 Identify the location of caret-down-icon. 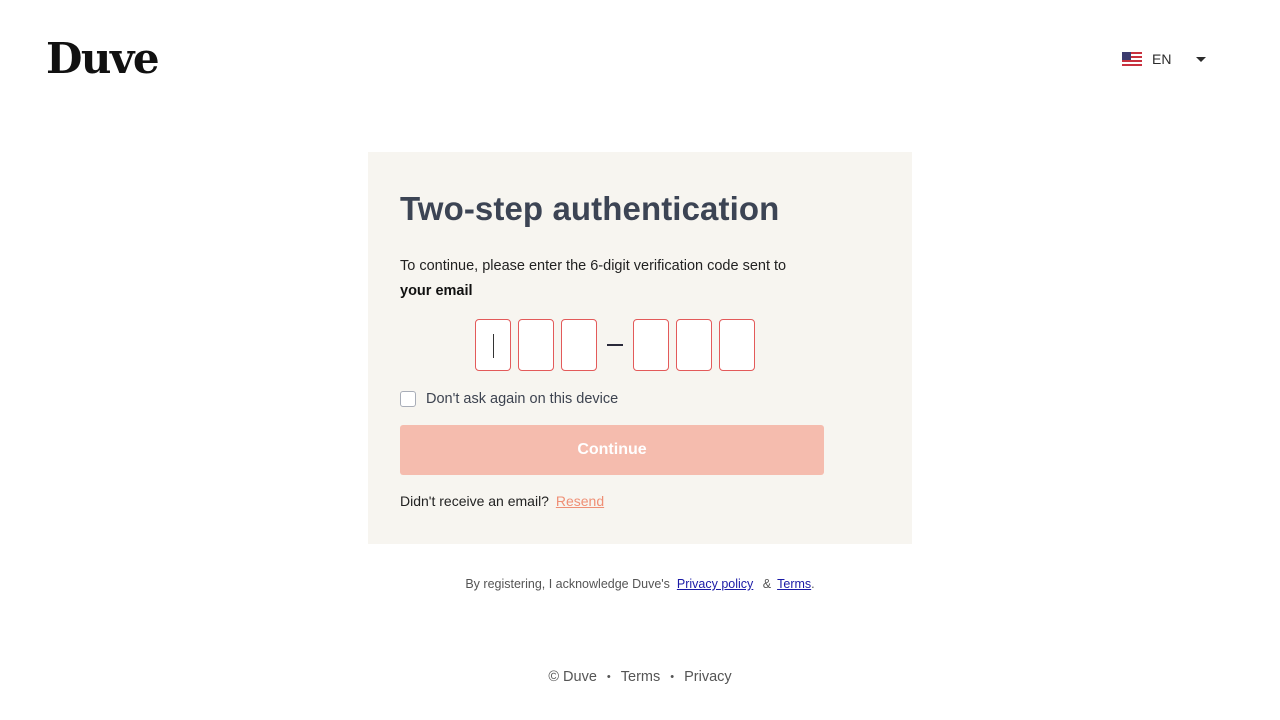
(1201, 59).